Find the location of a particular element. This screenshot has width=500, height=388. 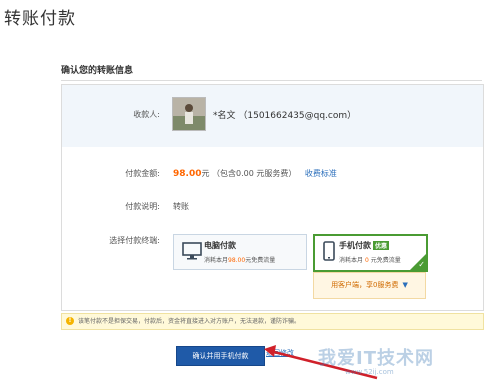

amount-row: 98.00元 （包含0.00 元服务费） 收费标准 is located at coordinates (255, 173).